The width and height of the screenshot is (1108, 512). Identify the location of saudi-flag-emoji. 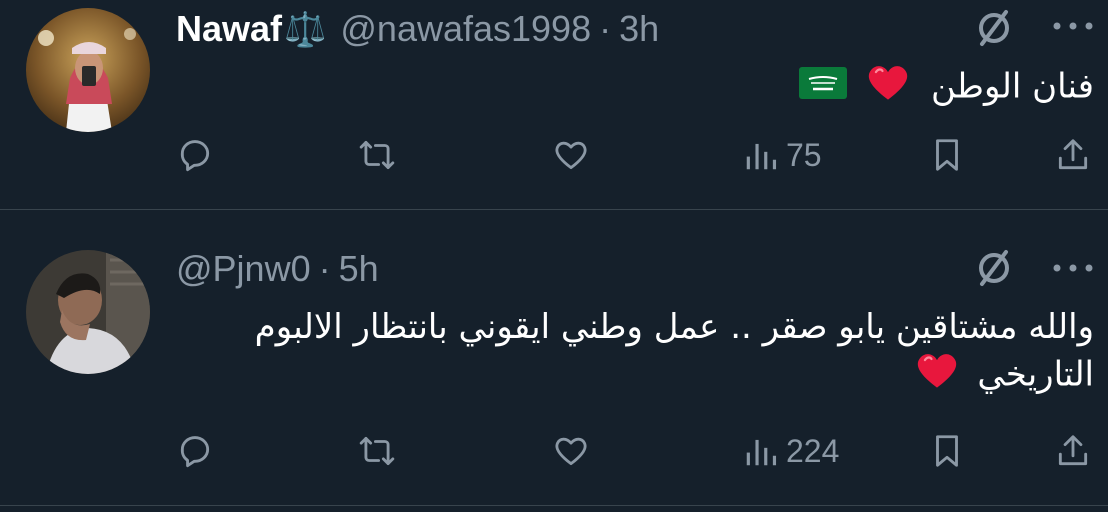
(823, 88).